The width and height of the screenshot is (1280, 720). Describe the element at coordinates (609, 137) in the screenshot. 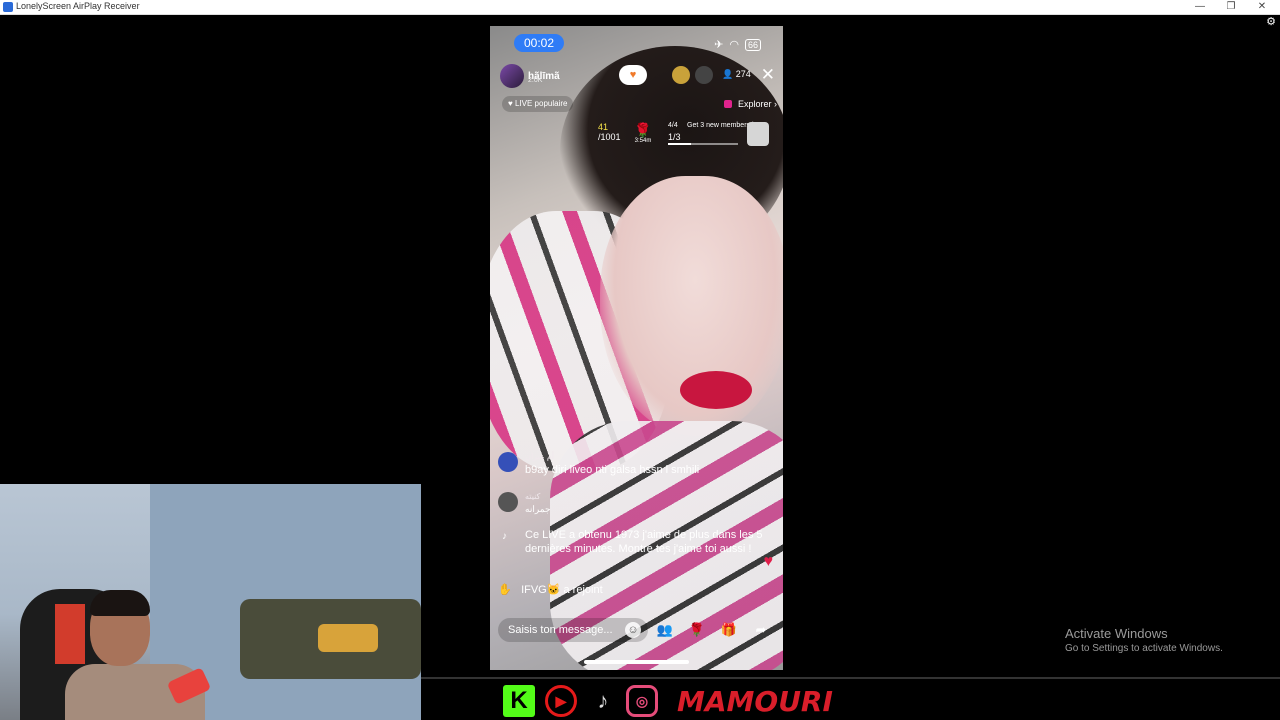

I see `goal-target: /1001` at that location.